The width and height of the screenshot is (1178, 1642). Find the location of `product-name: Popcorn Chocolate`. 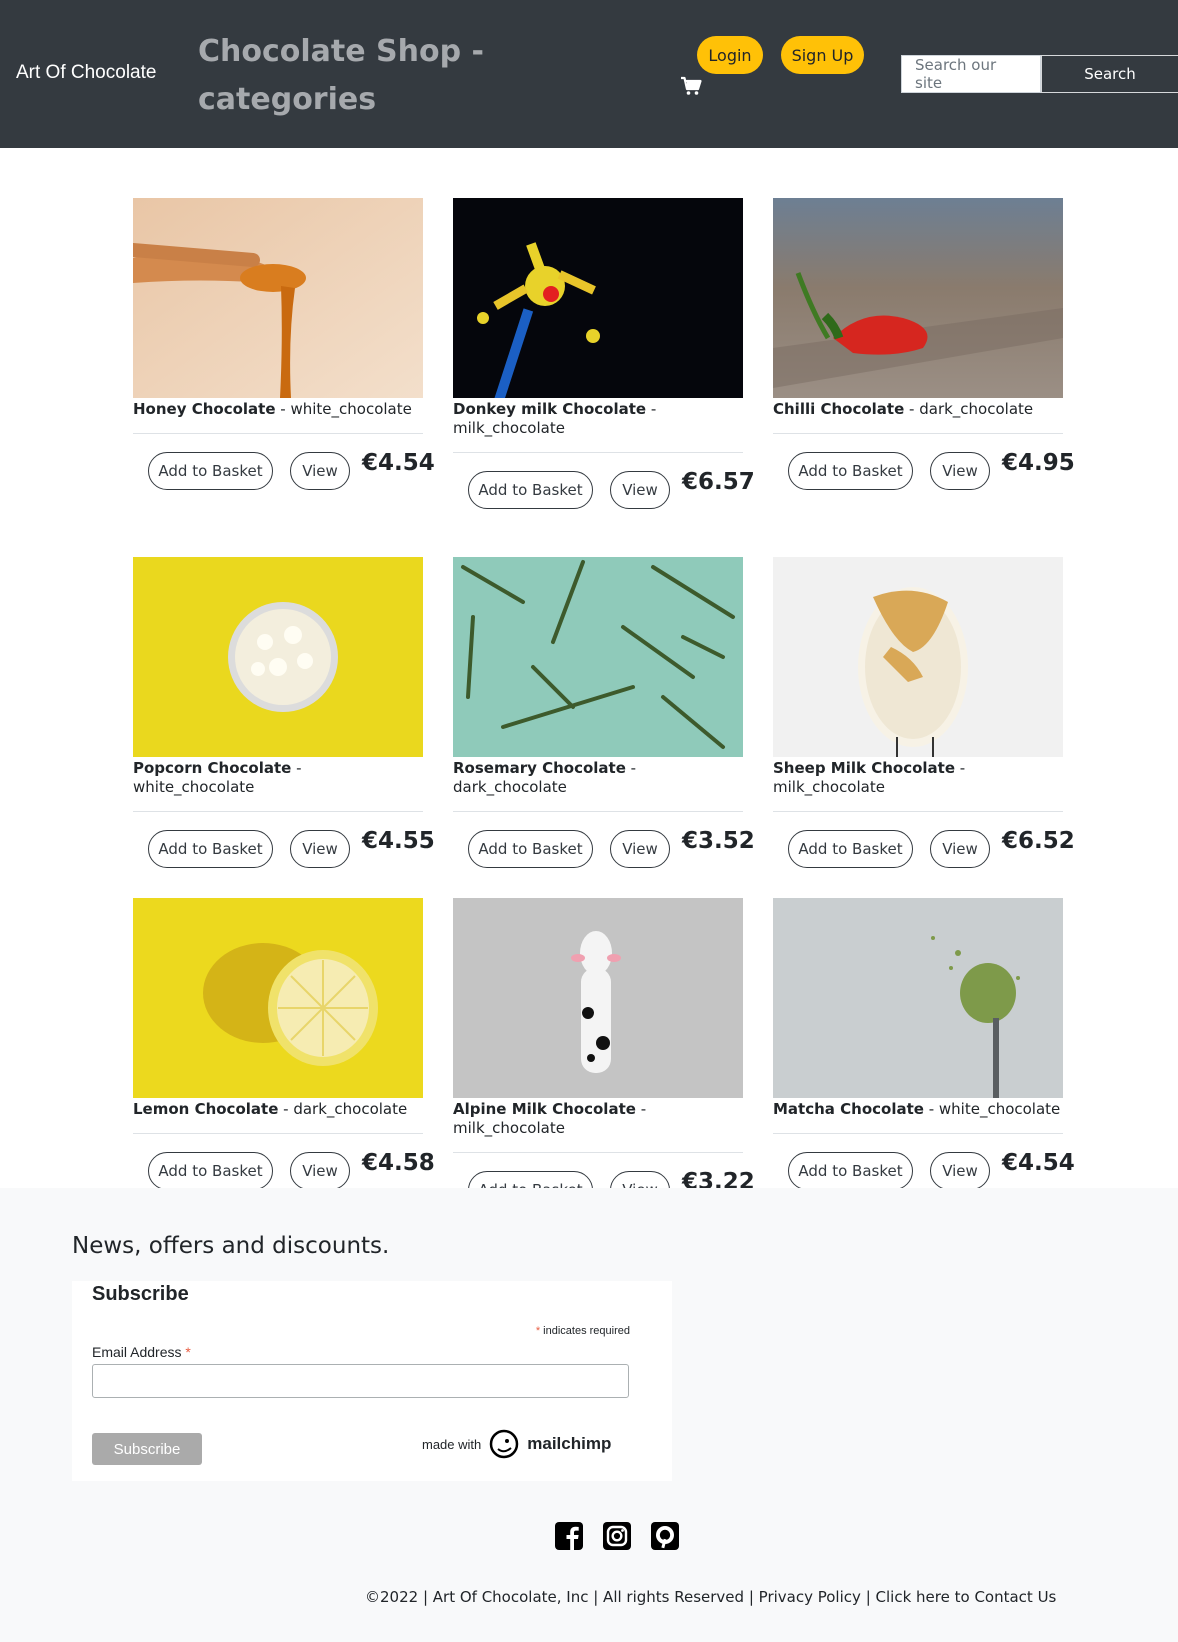

product-name: Popcorn Chocolate is located at coordinates (212, 768).